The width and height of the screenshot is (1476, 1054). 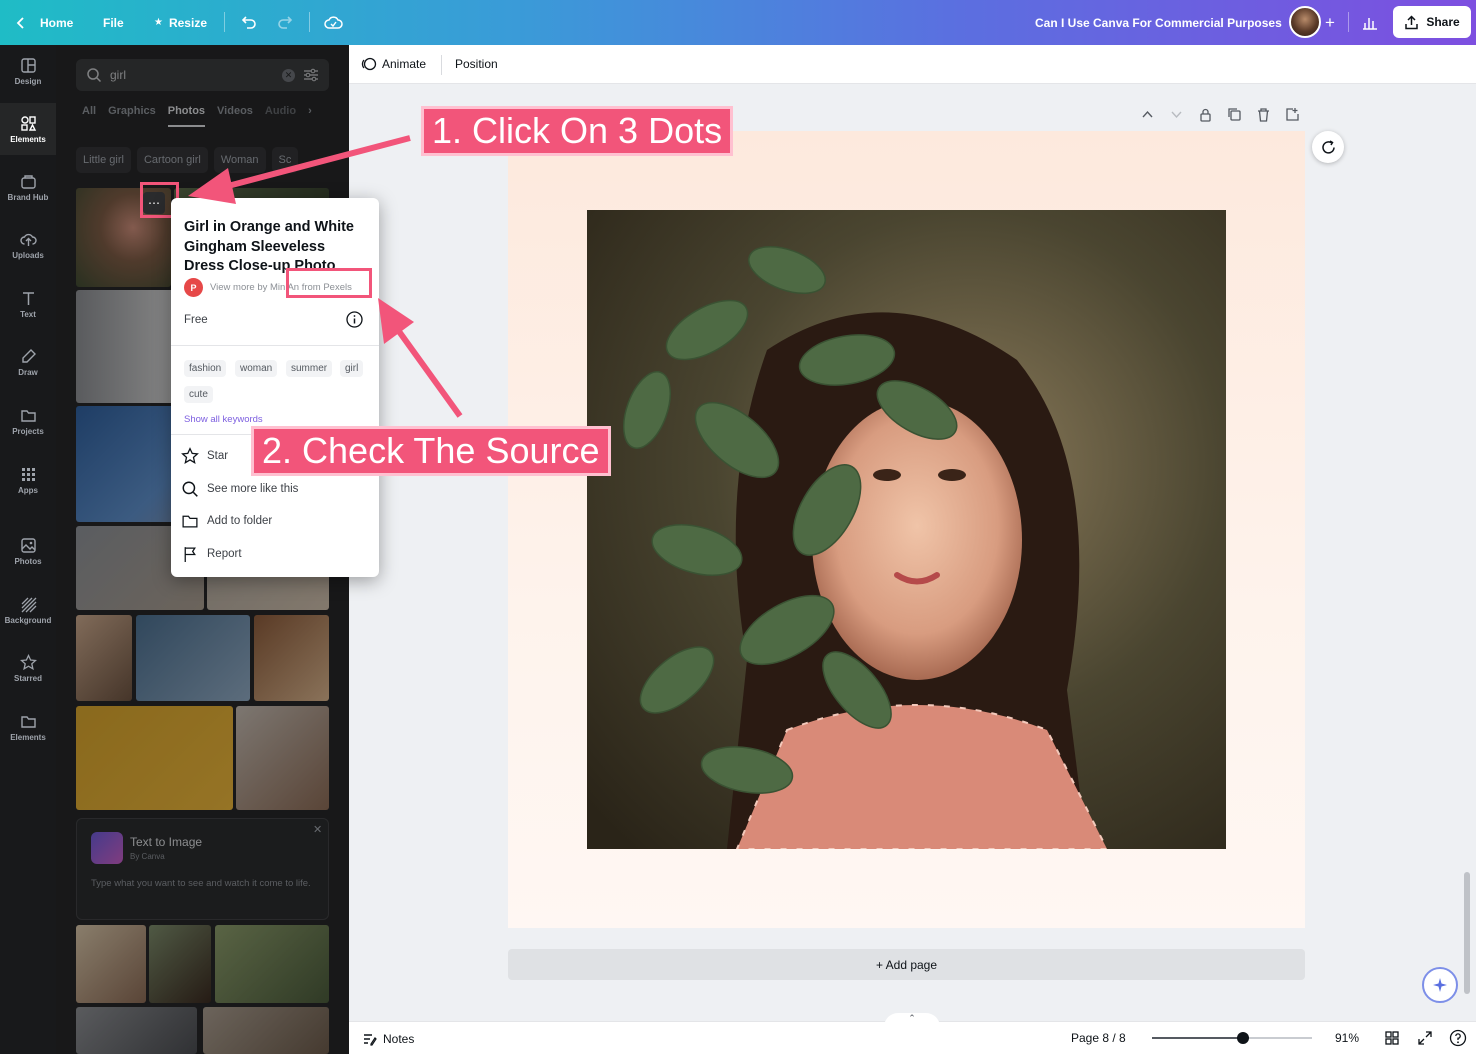 I want to click on rail-item-brand-hub: Brand Hub, so click(x=28, y=187).